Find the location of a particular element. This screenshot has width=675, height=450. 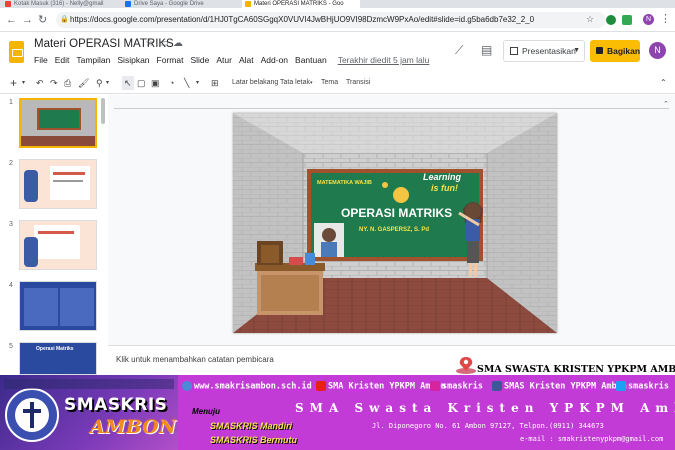

transition-button: Transisi is located at coordinates (358, 83).